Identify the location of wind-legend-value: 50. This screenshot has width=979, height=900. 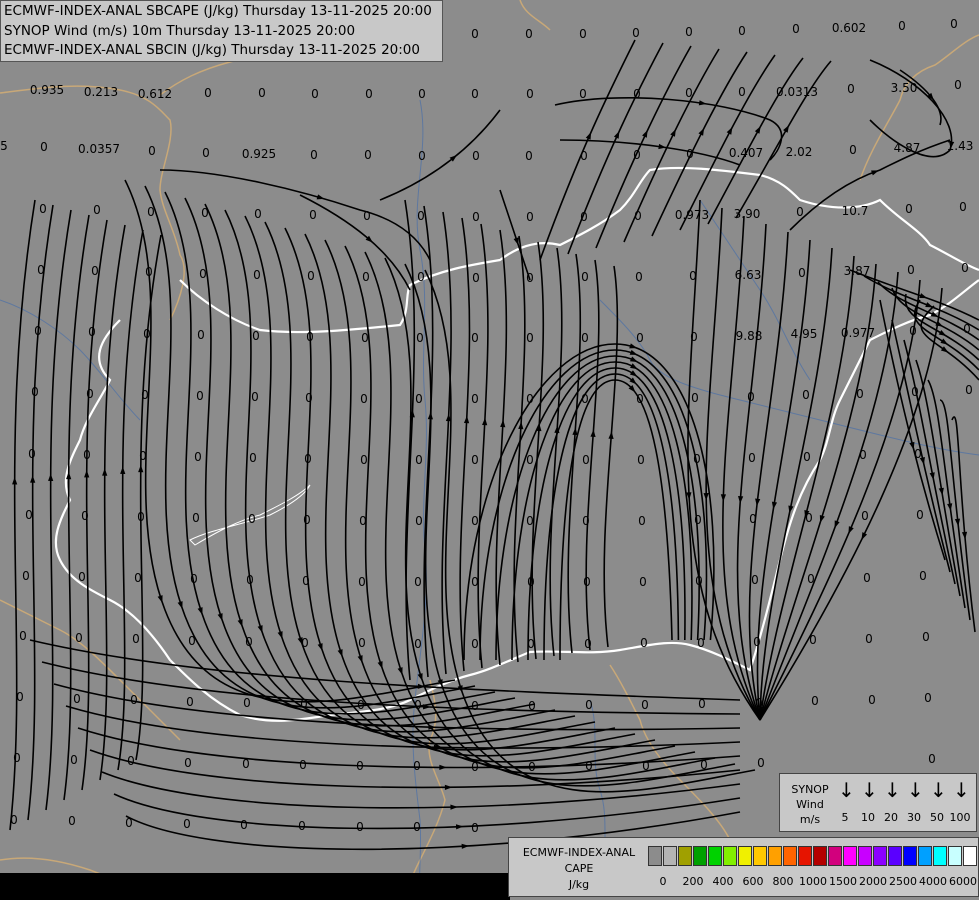
(937, 817).